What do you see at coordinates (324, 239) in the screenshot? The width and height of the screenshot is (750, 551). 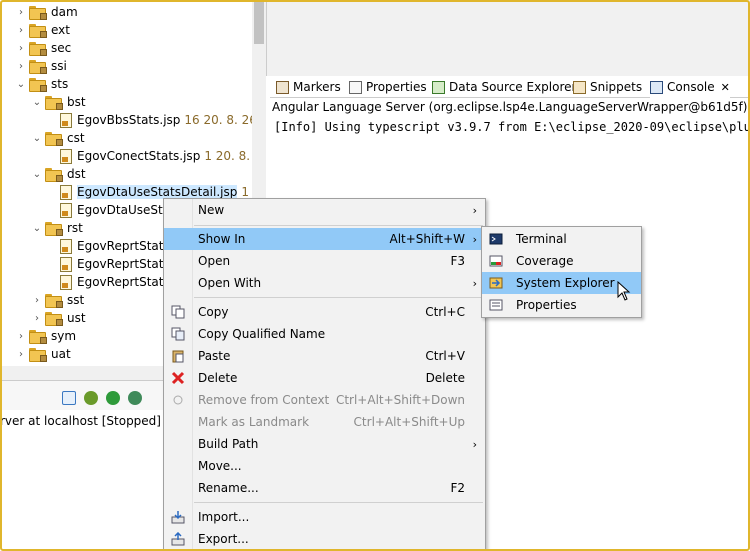 I see `menu-item-show-in: Show In Alt+Shift+W ›` at bounding box center [324, 239].